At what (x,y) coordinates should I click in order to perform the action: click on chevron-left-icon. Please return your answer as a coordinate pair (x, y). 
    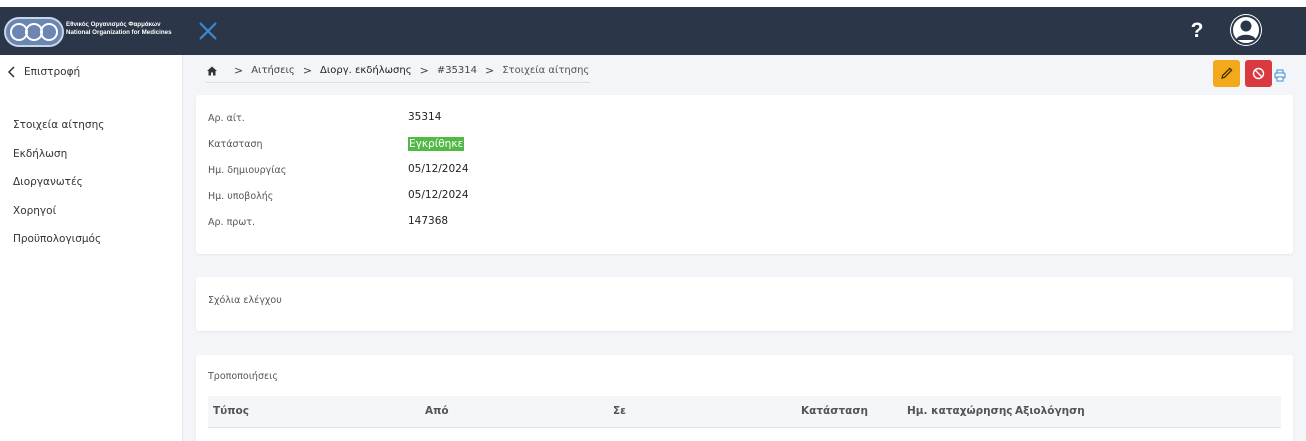
    Looking at the image, I should click on (11, 72).